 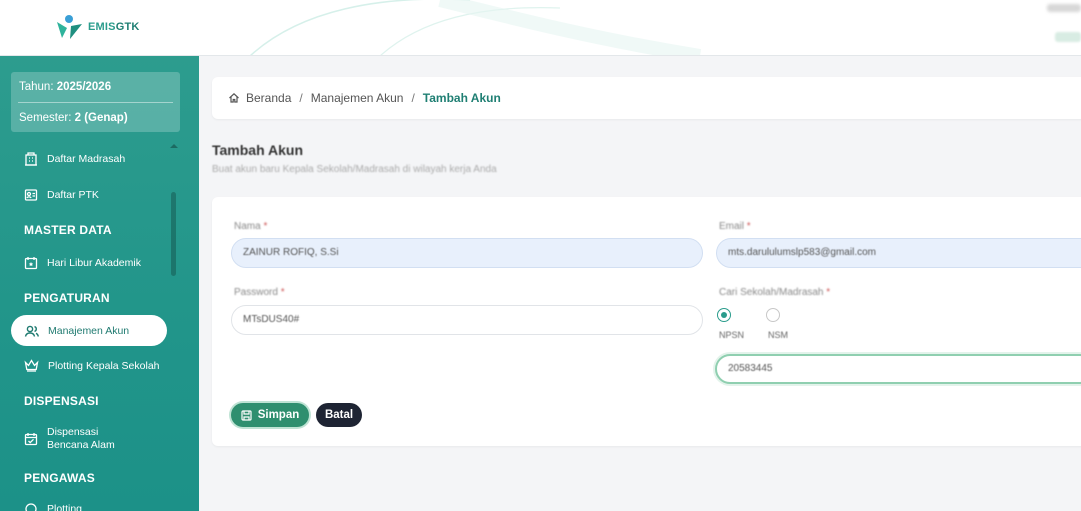 What do you see at coordinates (724, 315) in the screenshot?
I see `npsn-radio` at bounding box center [724, 315].